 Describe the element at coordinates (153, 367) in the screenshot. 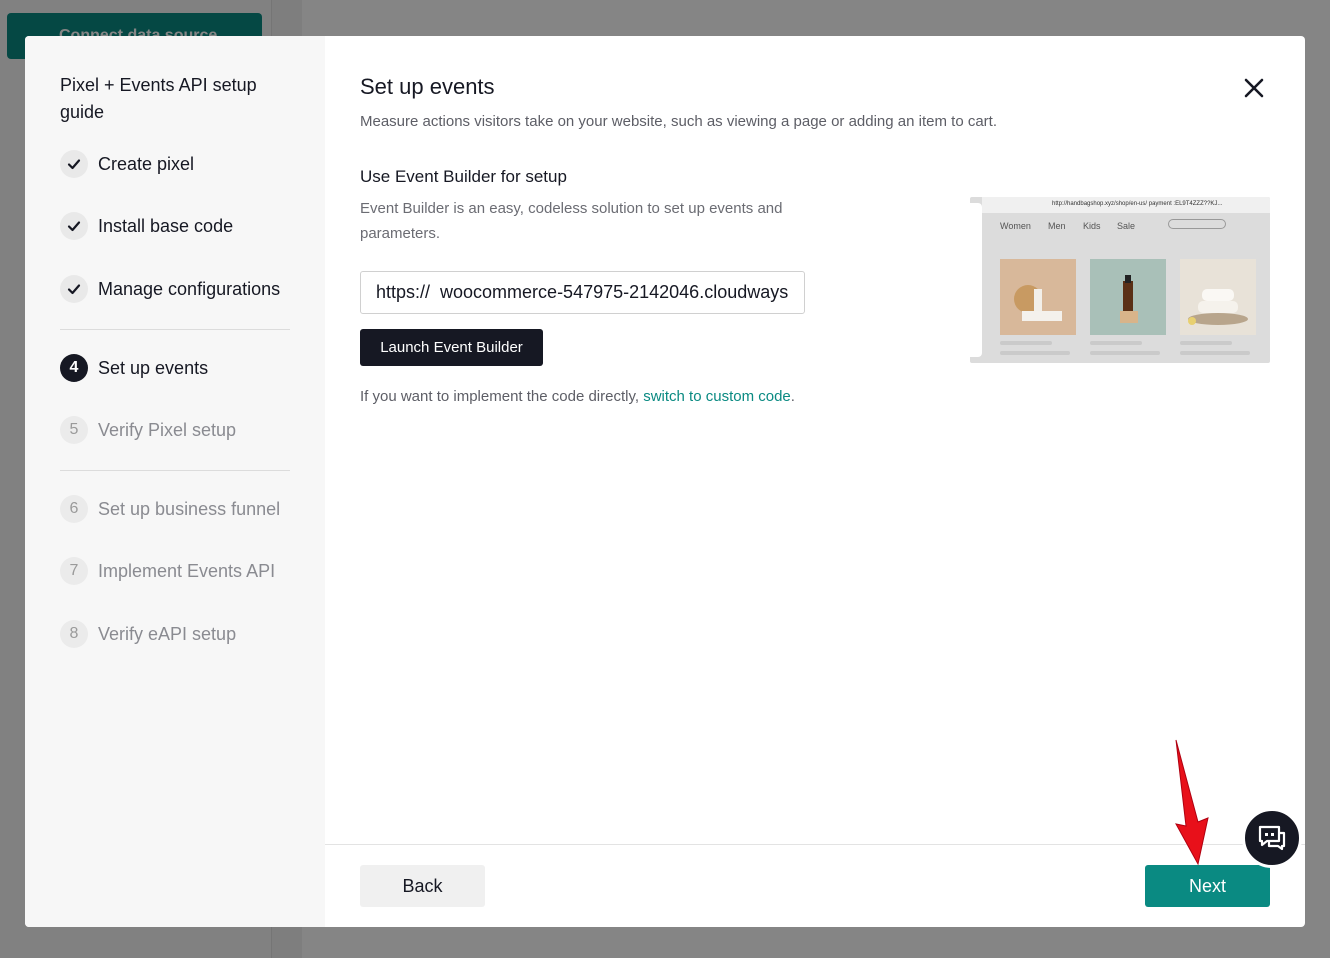

I see `step-label: Set up events` at that location.